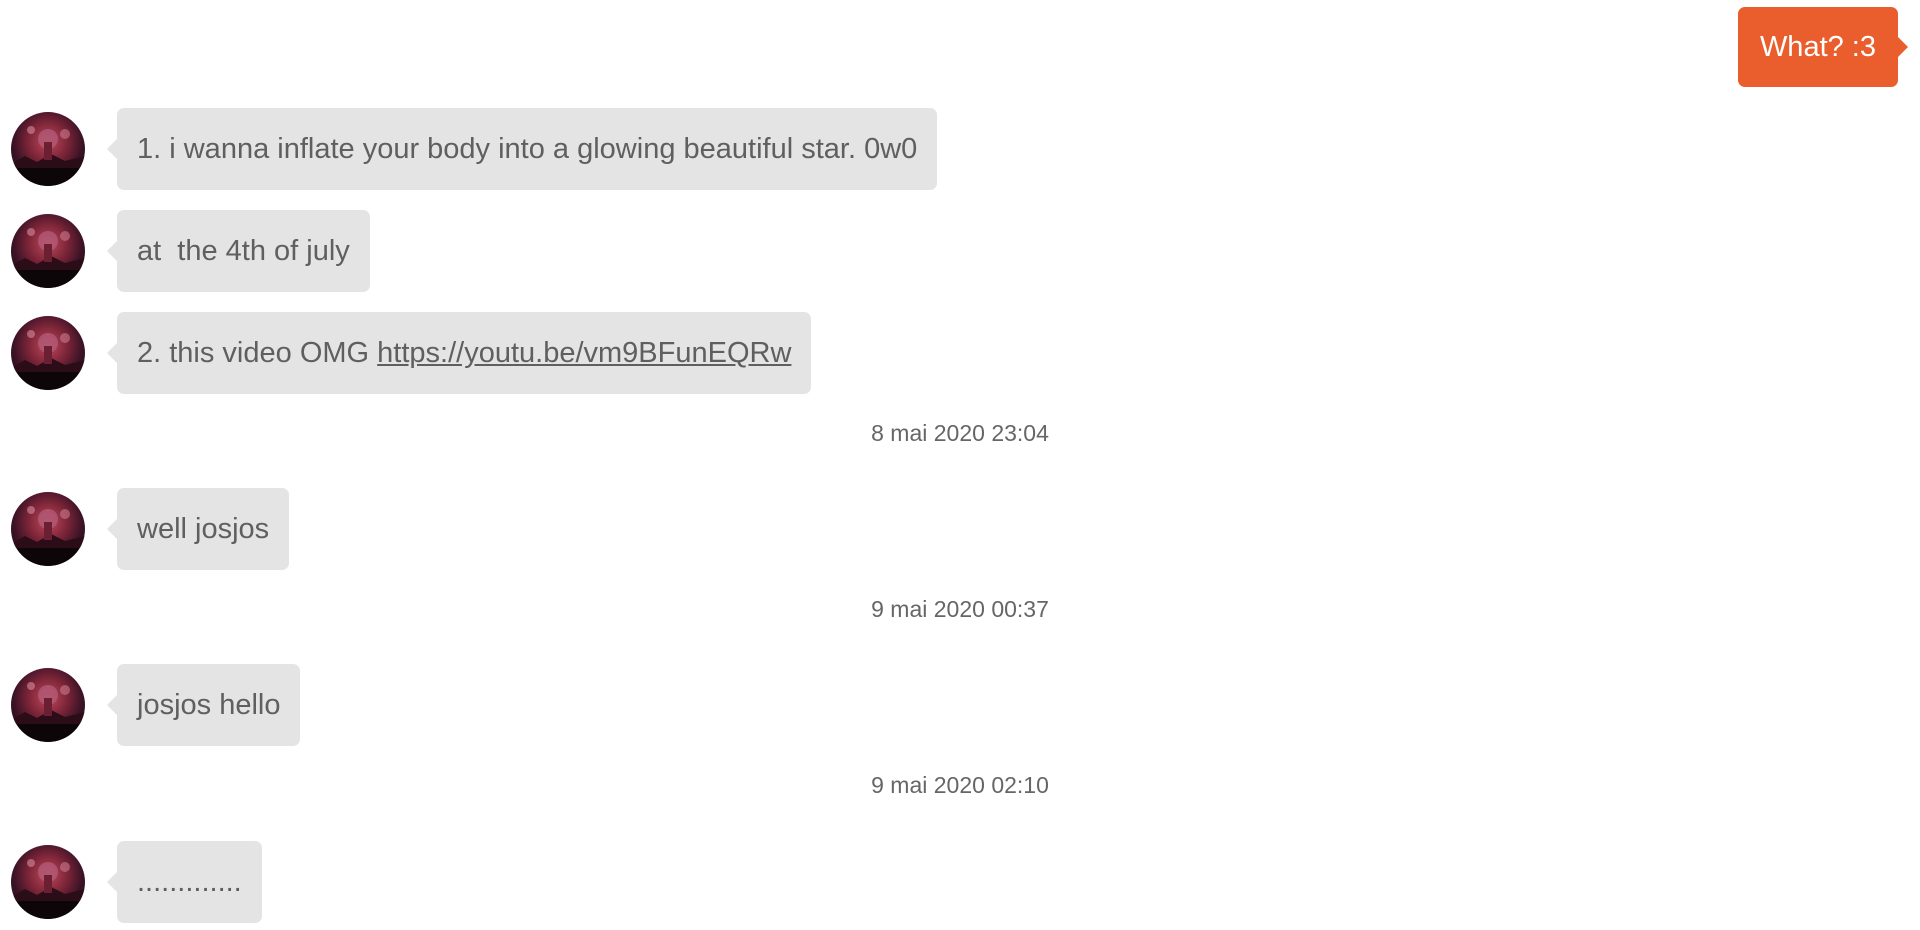 The width and height of the screenshot is (1920, 930). Describe the element at coordinates (960, 785) in the screenshot. I see `timestamp-divider: 9 mai 2020 02:10` at that location.